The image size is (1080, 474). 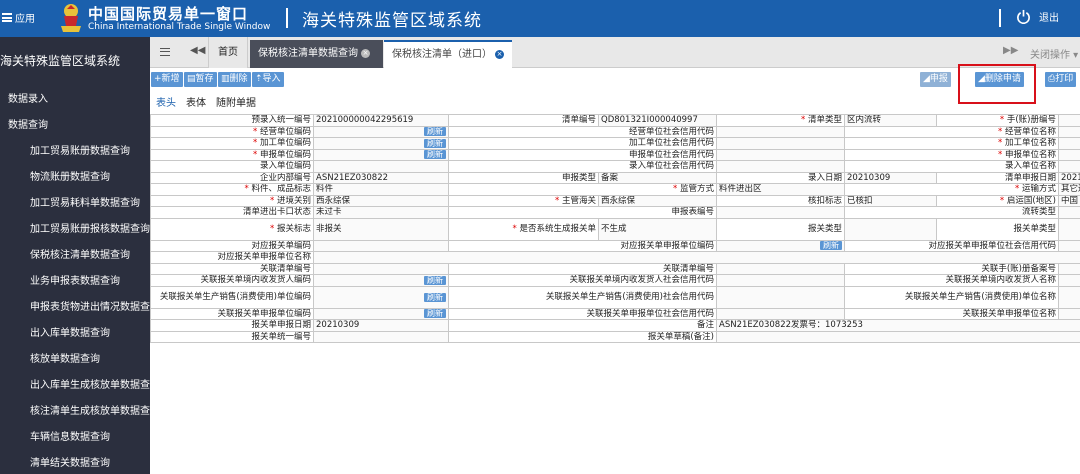 What do you see at coordinates (1069, 200) in the screenshot?
I see `origin-country-field: 中国` at bounding box center [1069, 200].